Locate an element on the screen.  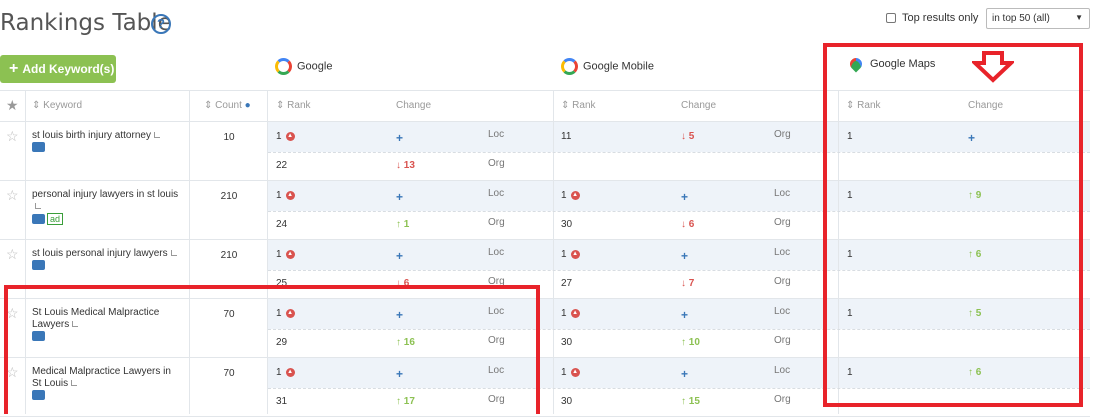
range-select: in top 50 (all) ▼ is located at coordinates (1038, 18).